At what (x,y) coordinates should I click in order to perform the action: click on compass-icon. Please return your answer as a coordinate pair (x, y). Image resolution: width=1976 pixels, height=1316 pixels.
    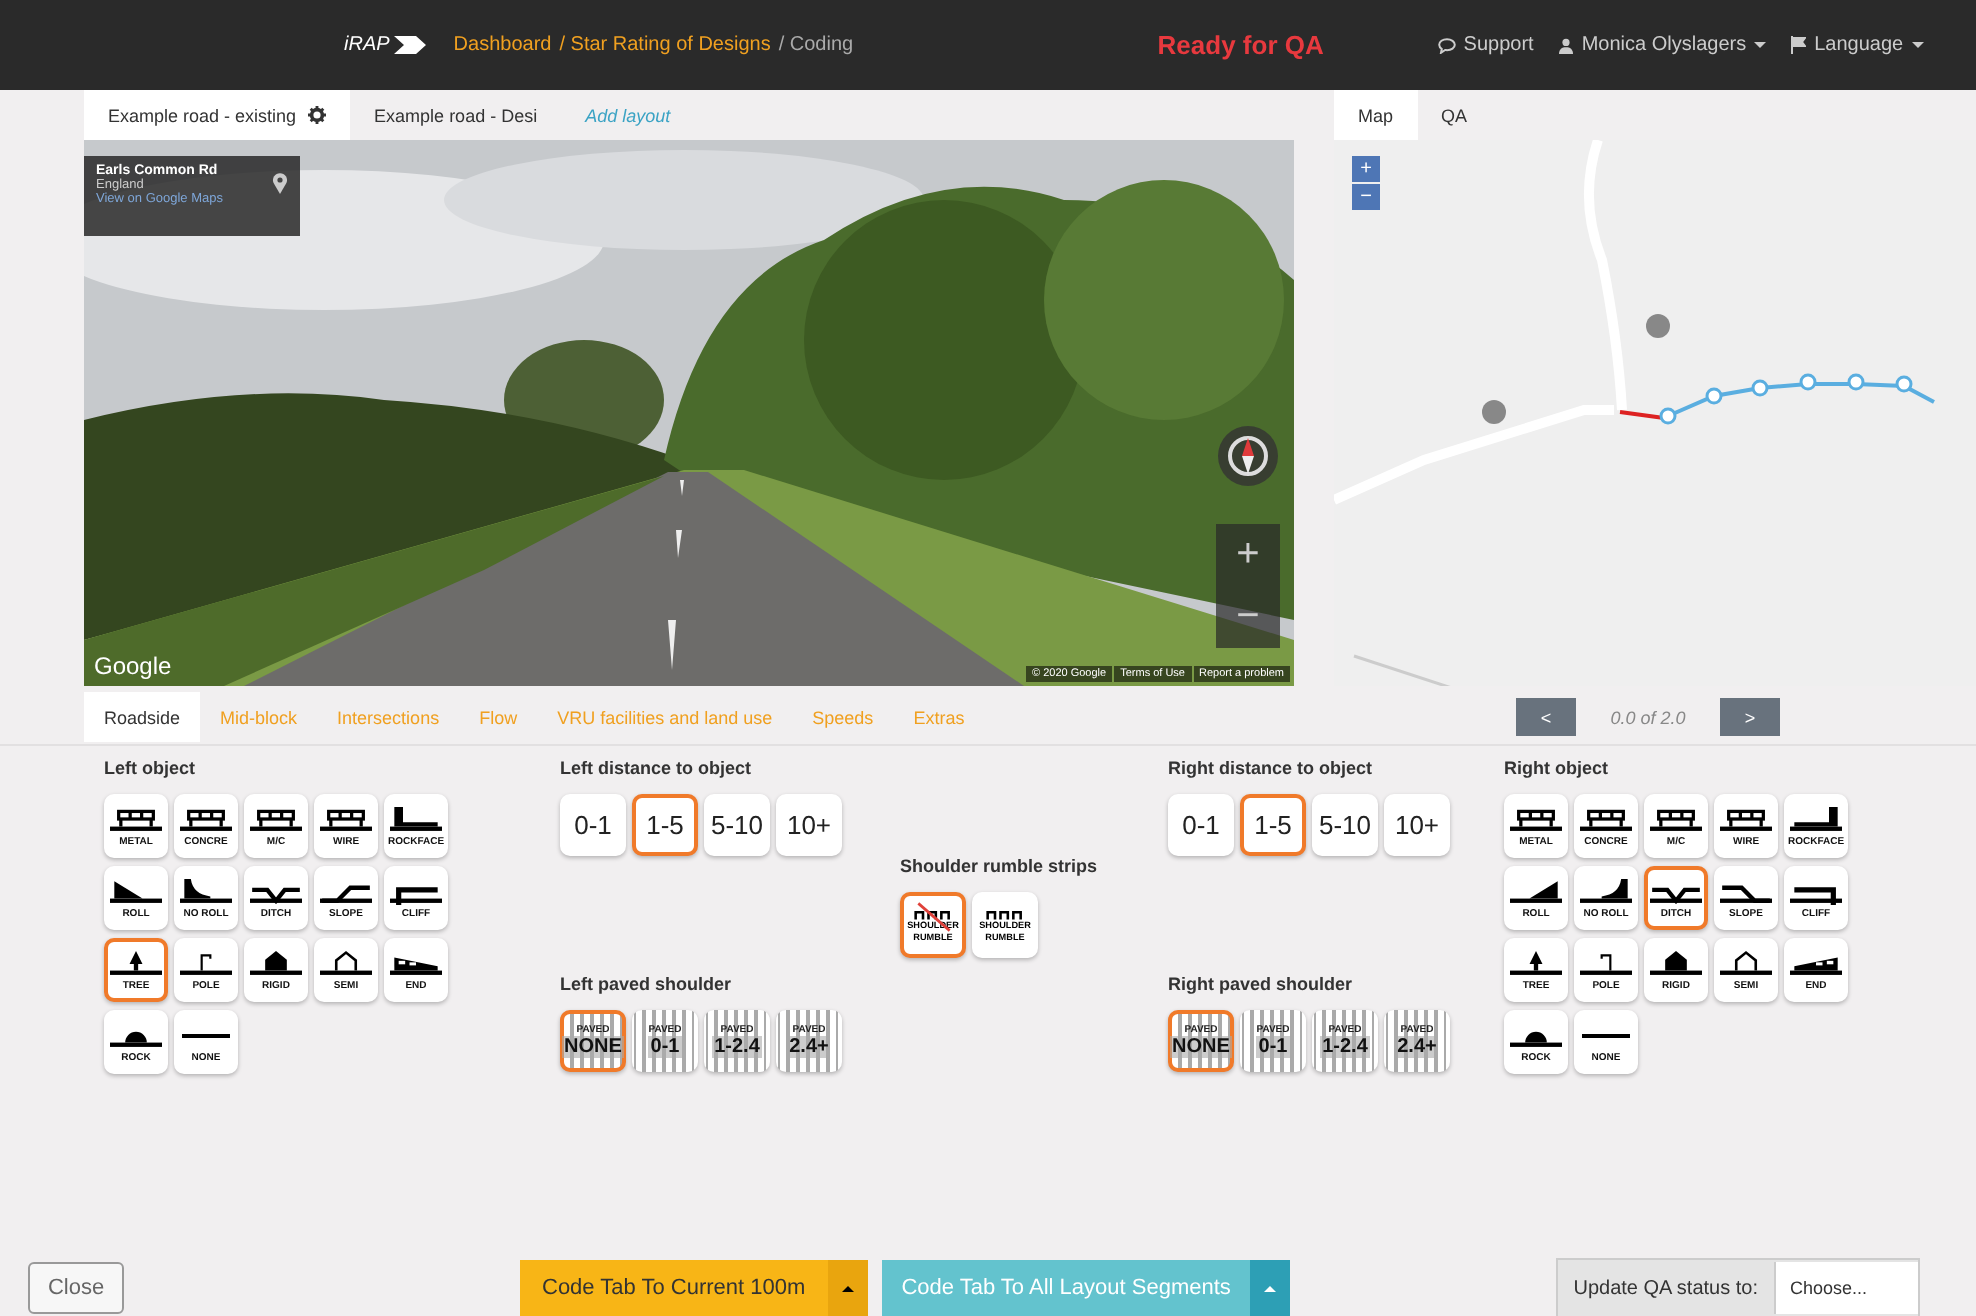
    Looking at the image, I should click on (1248, 456).